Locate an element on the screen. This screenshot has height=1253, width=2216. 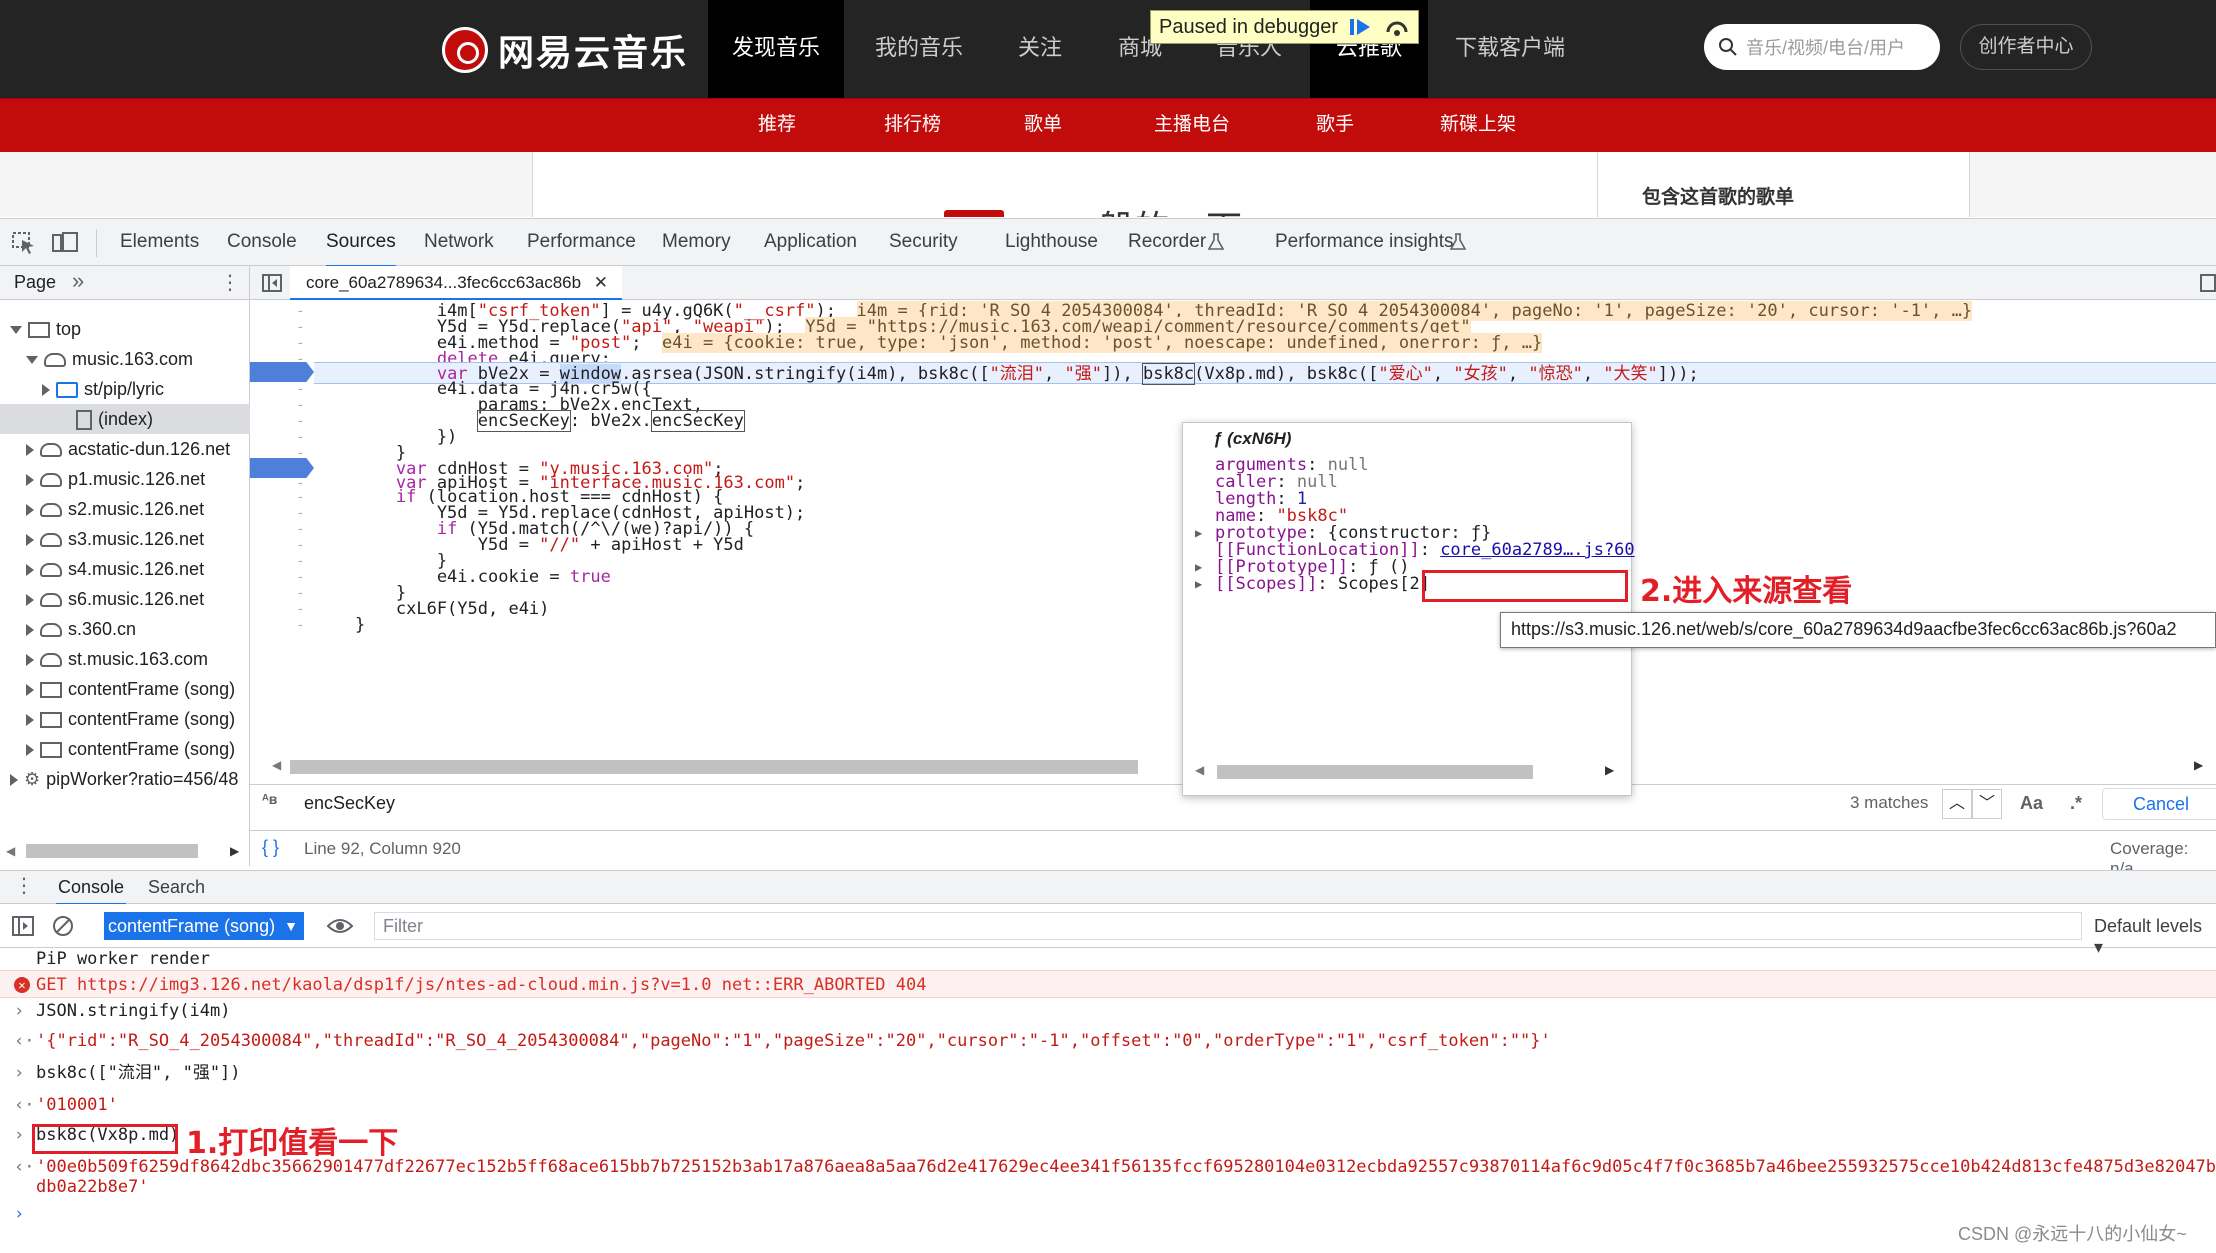
tree-item: s3.music.126.net is located at coordinates (125, 539).